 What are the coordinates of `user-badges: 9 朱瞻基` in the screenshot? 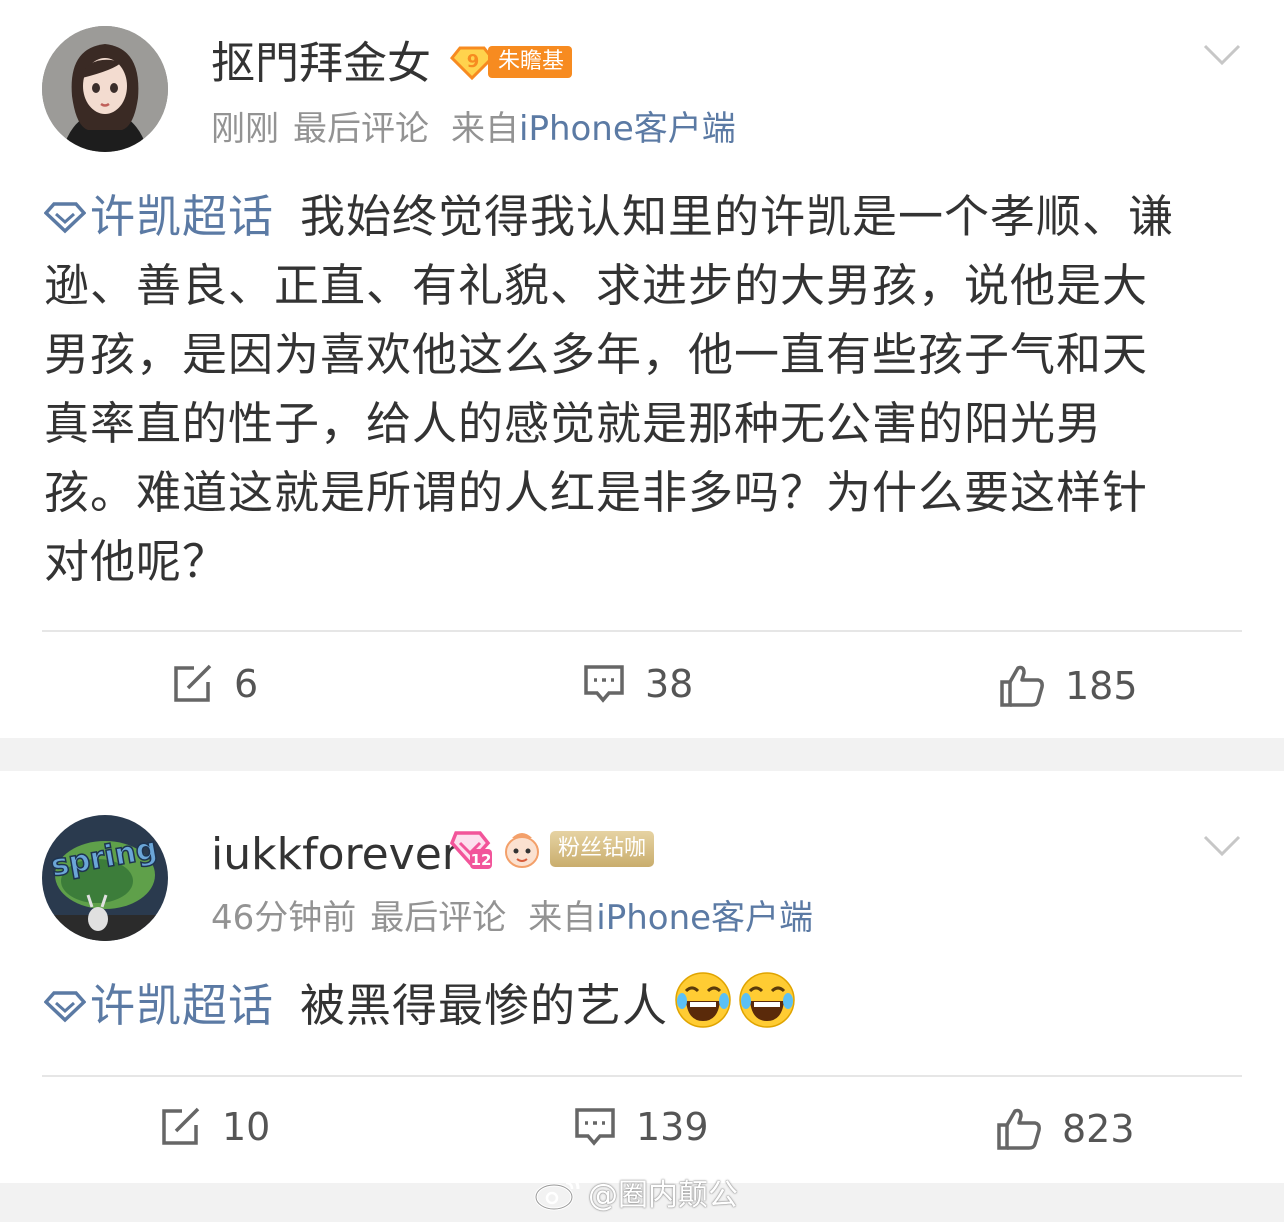 It's located at (511, 62).